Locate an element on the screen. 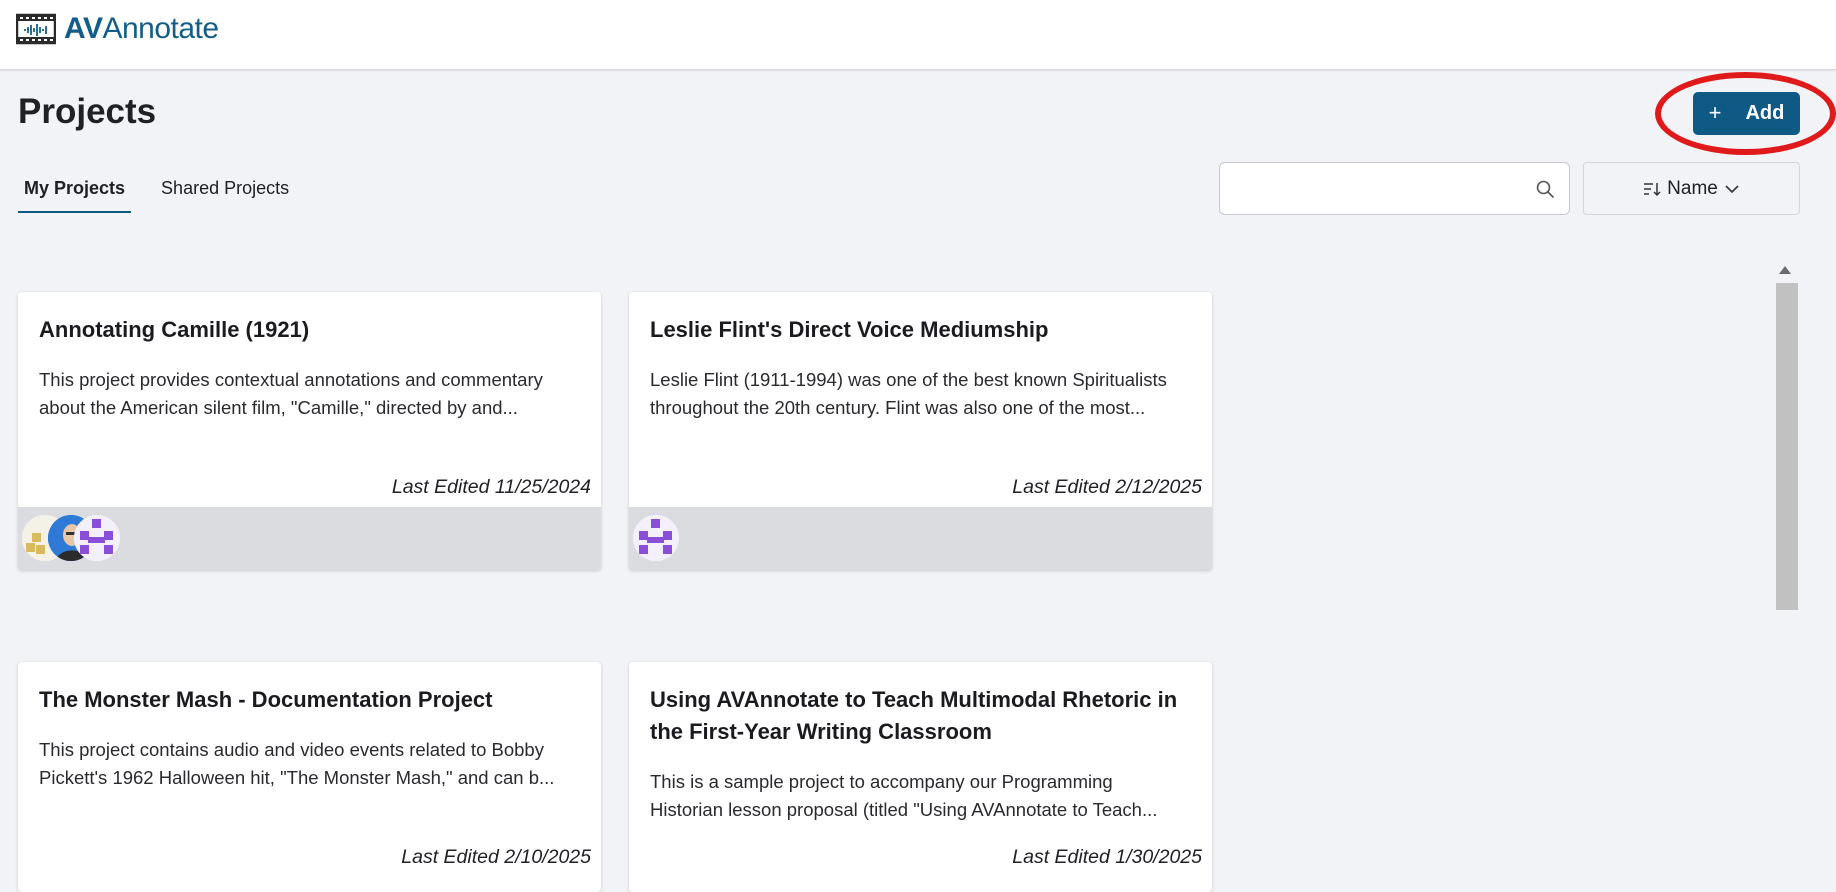  project-title: Annotating Camille (1921) is located at coordinates (174, 329).